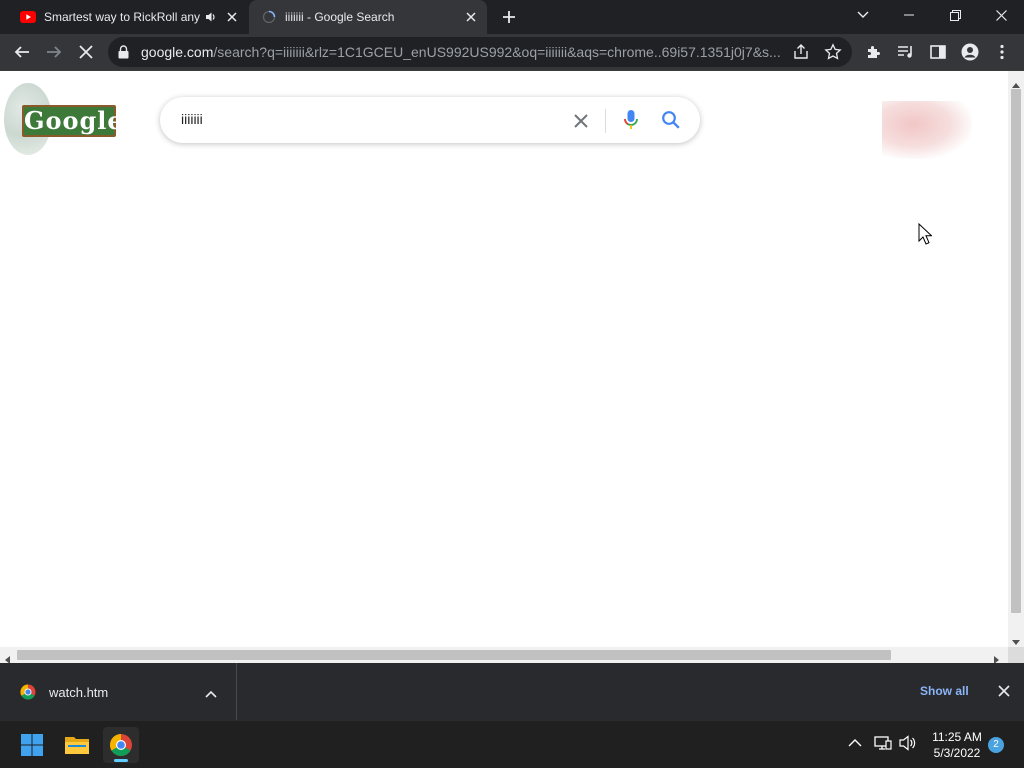 This screenshot has height=768, width=1024. I want to click on vertical-scrollbar, so click(1016, 359).